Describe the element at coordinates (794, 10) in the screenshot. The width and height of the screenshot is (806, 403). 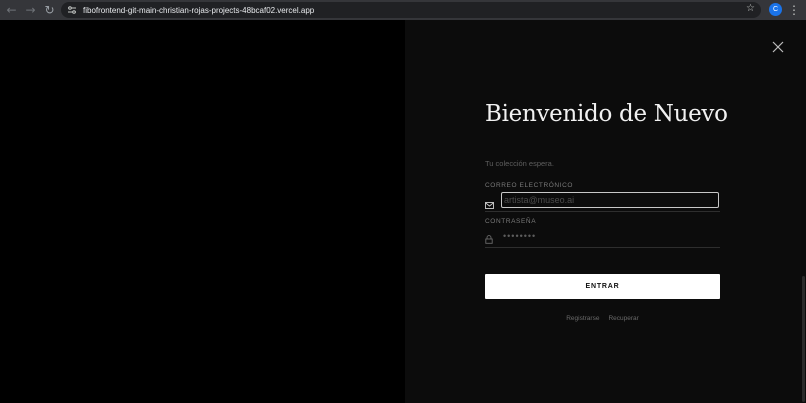
I see `kebab-menu-icon: ⋮` at that location.